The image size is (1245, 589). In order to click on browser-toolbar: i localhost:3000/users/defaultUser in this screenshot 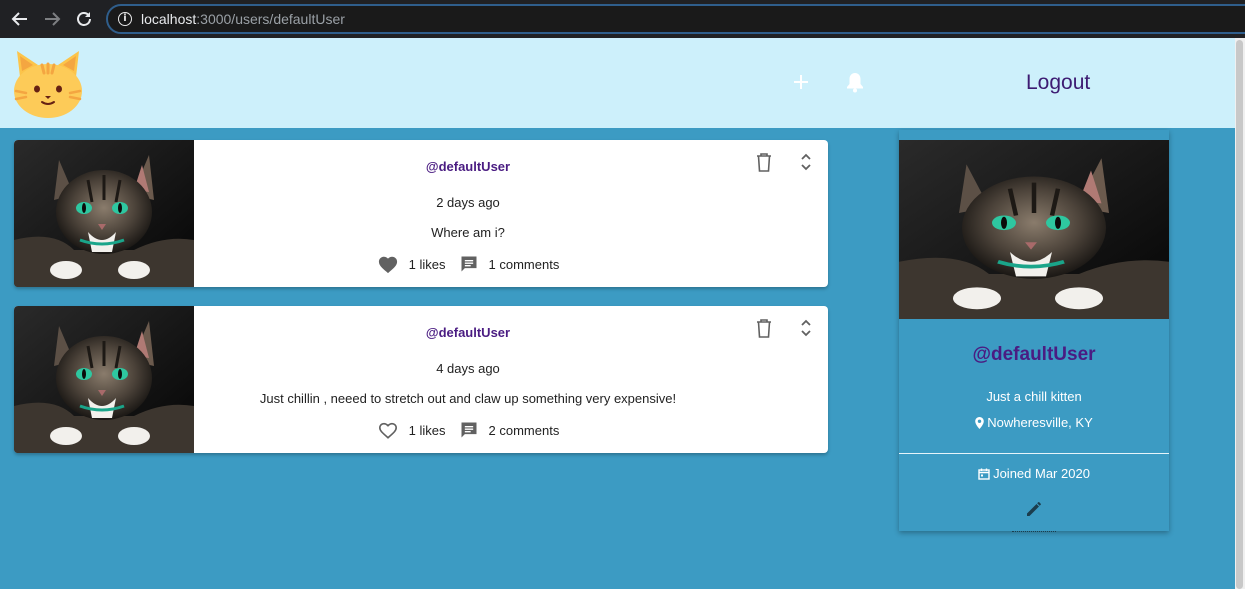, I will do `click(622, 19)`.